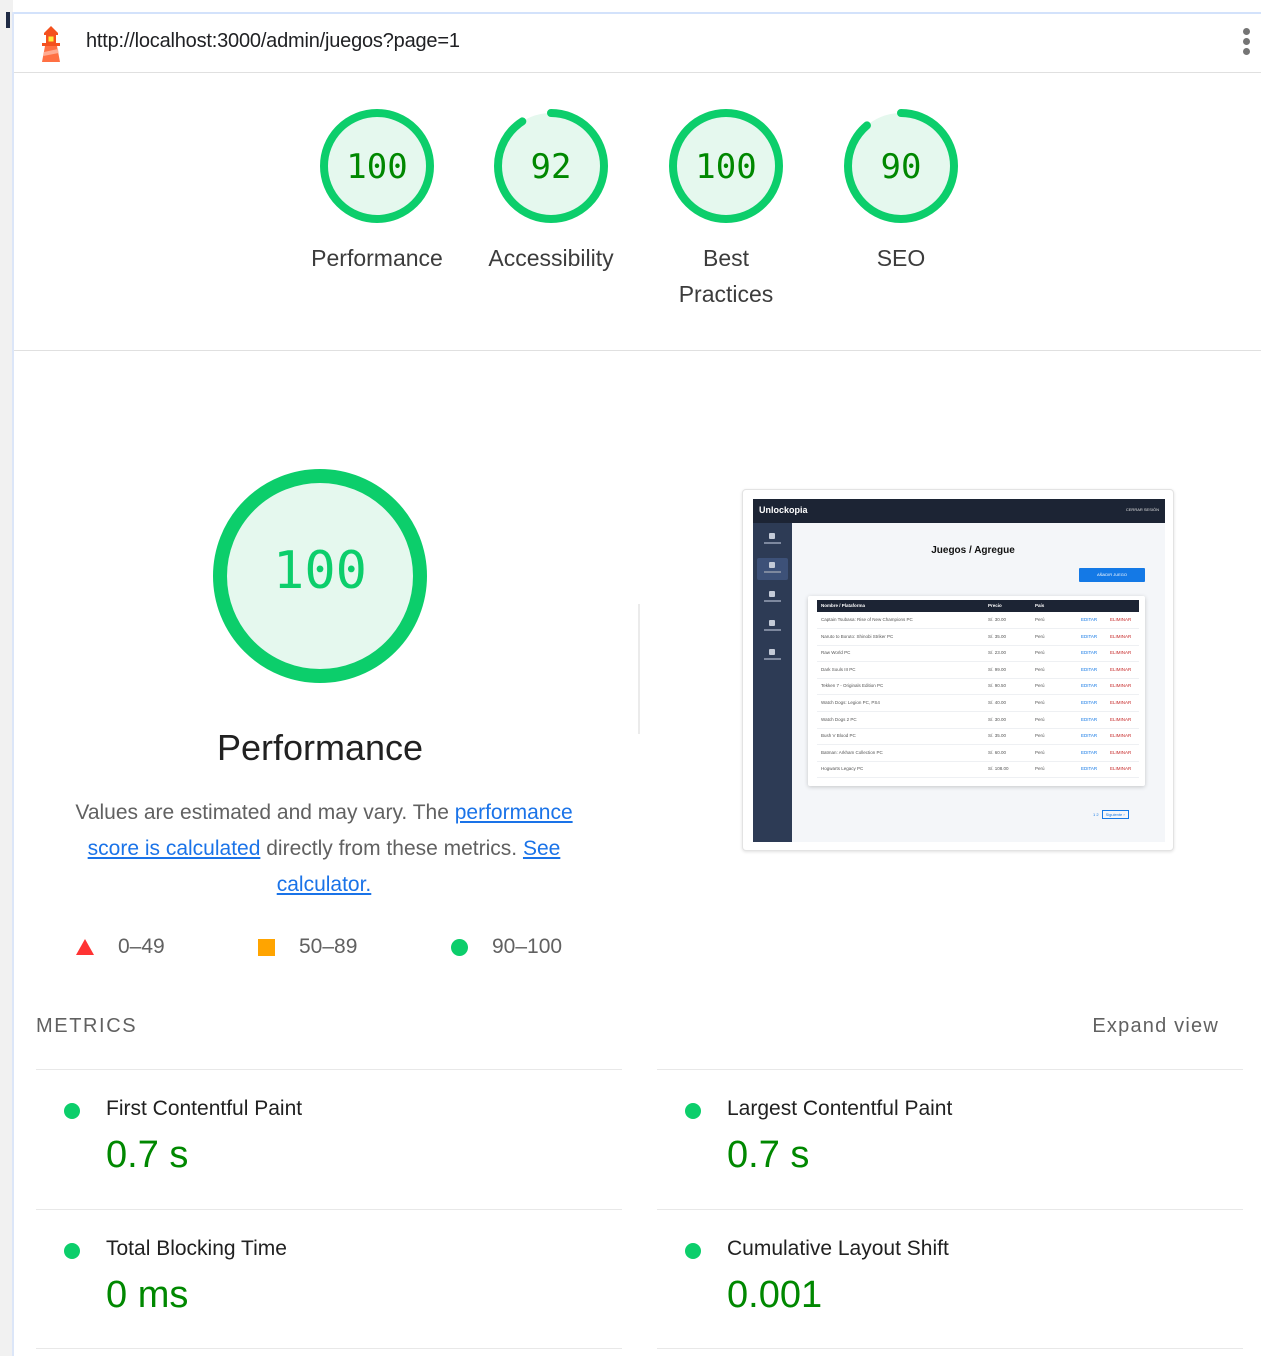 The width and height of the screenshot is (1271, 1356). Describe the element at coordinates (901, 258) in the screenshot. I see `gauge-label: SEO` at that location.